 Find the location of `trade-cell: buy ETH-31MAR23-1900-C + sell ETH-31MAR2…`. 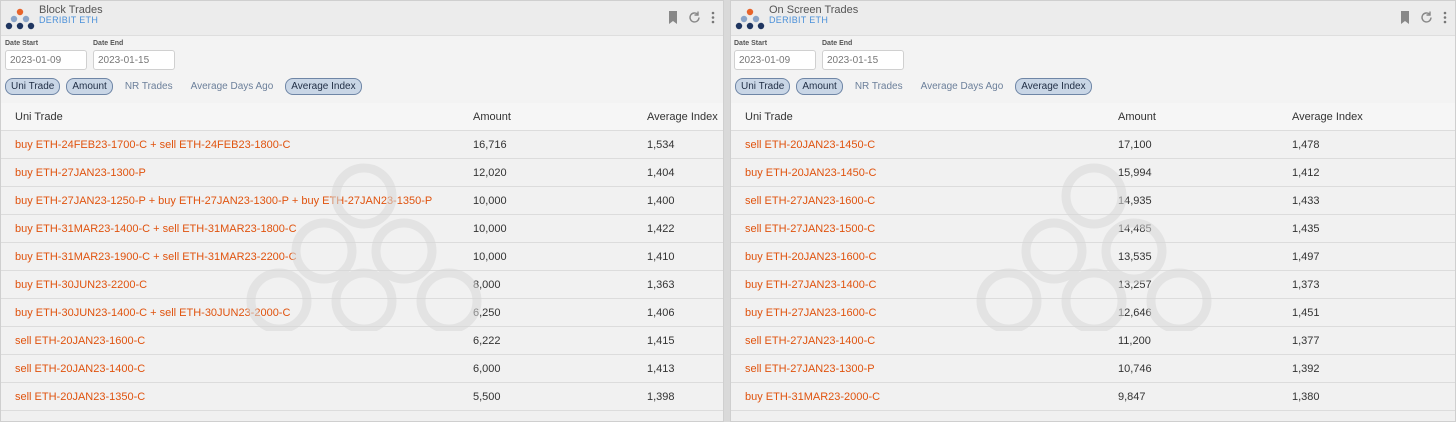

trade-cell: buy ETH-31MAR23-1900-C + sell ETH-31MAR2… is located at coordinates (230, 257).